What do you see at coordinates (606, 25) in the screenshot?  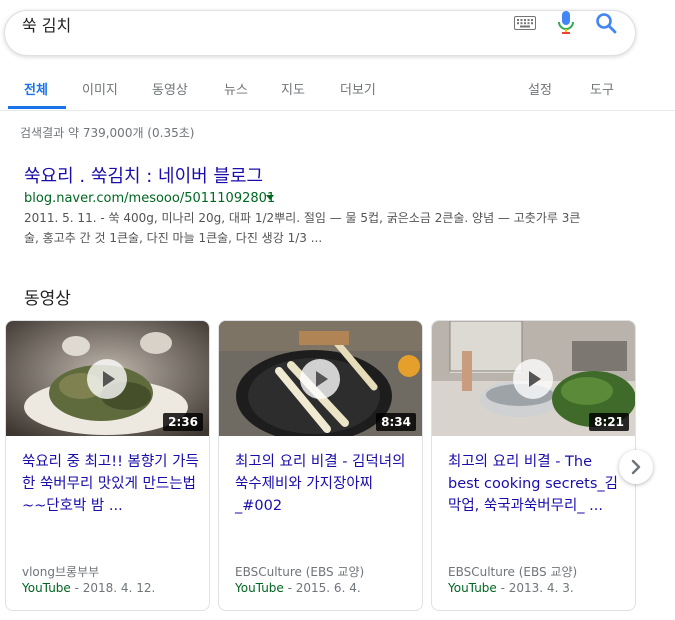 I see `search-icon` at bounding box center [606, 25].